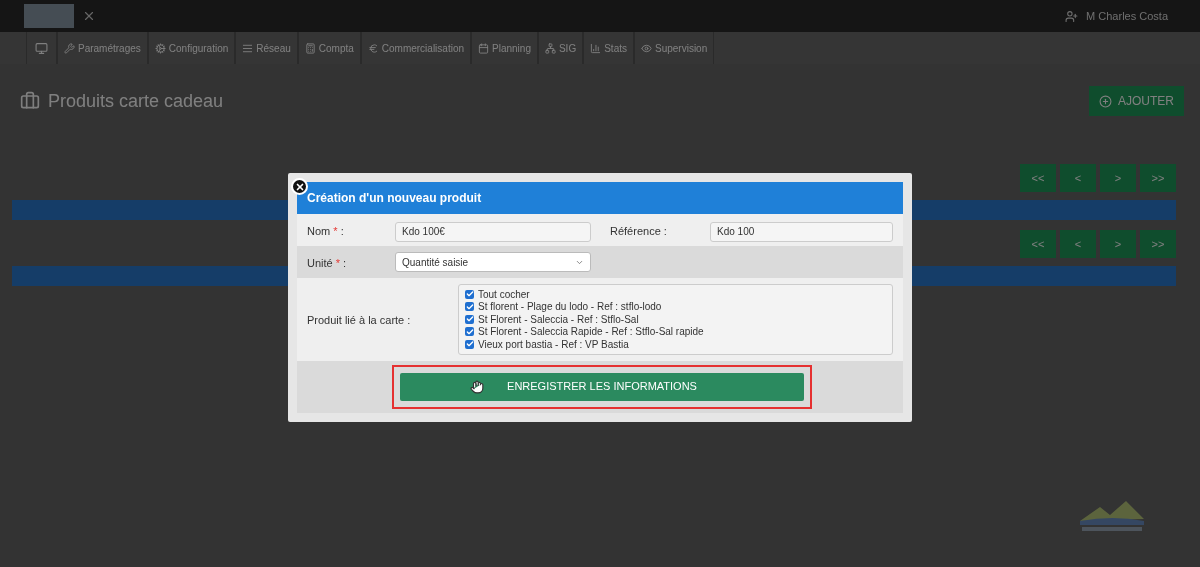  Describe the element at coordinates (675, 331) in the screenshot. I see `product-checkbox-row: St Florent - Saleccia Rapide - Ref : Stflo-Sal rapide` at that location.